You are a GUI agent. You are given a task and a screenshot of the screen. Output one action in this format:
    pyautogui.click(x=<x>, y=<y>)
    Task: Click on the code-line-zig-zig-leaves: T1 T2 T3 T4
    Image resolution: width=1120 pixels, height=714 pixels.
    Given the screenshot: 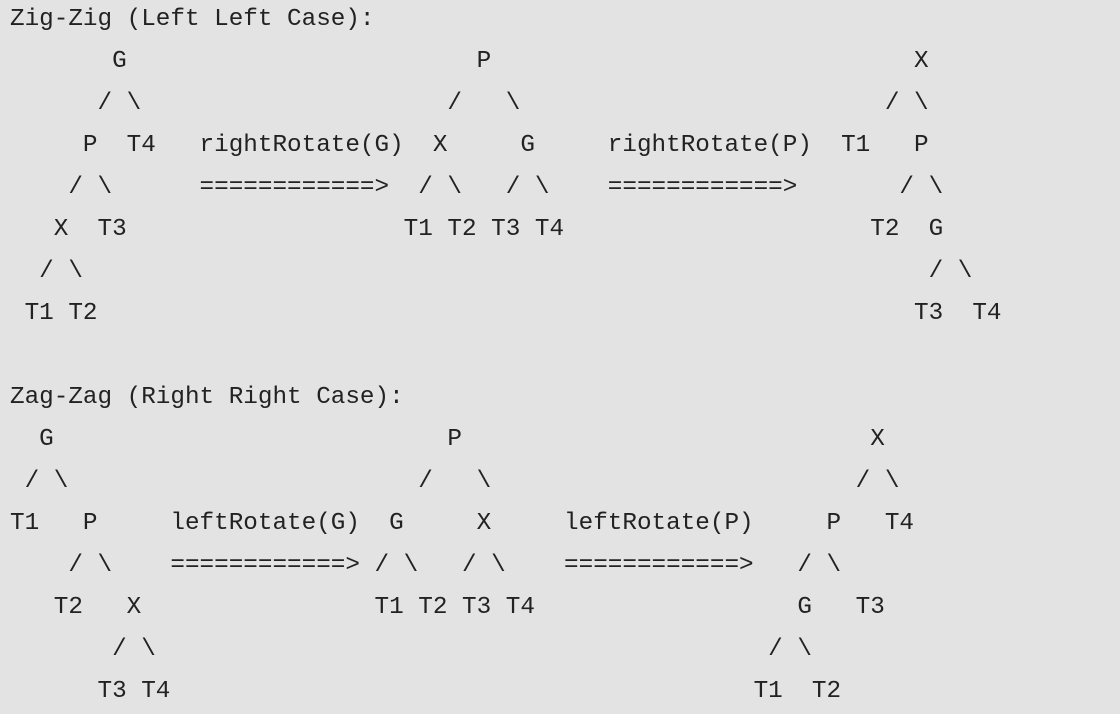 What is the action you would take?
    pyautogui.click(x=506, y=313)
    